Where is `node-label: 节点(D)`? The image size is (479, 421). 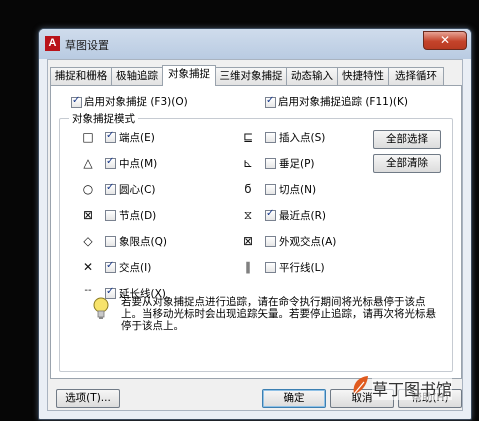 node-label: 节点(D) is located at coordinates (138, 216).